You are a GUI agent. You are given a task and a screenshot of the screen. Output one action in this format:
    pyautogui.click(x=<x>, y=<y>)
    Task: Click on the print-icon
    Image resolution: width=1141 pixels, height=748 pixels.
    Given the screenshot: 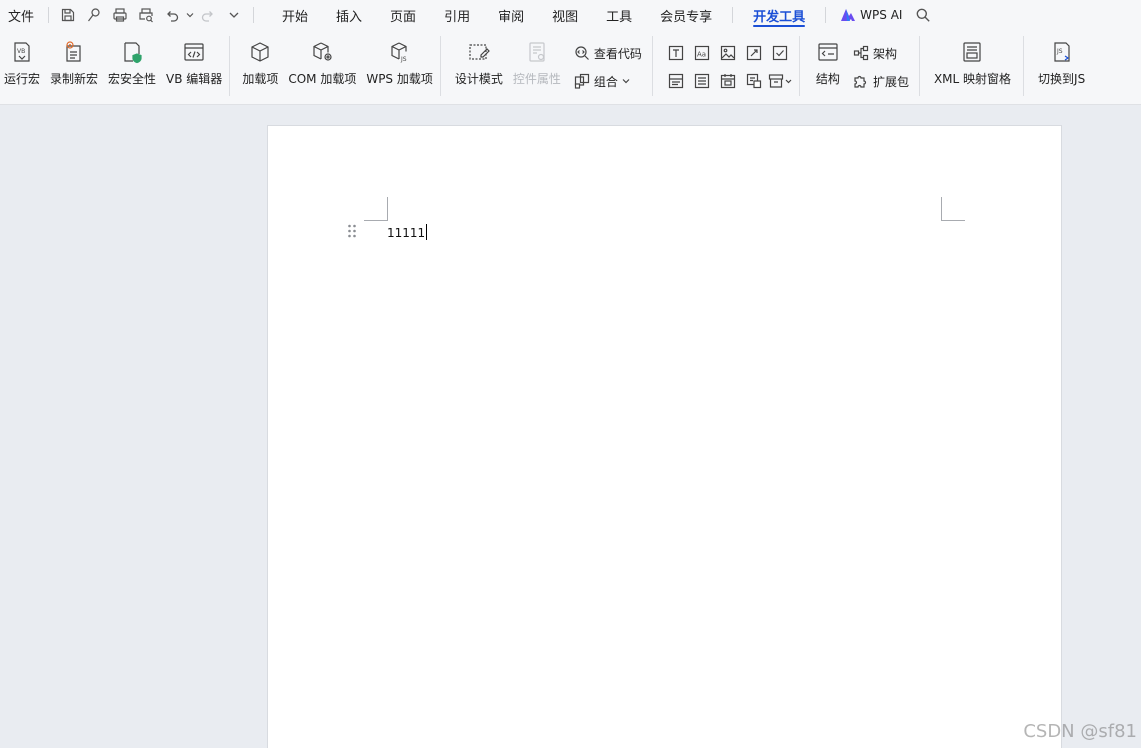 What is the action you would take?
    pyautogui.click(x=120, y=15)
    